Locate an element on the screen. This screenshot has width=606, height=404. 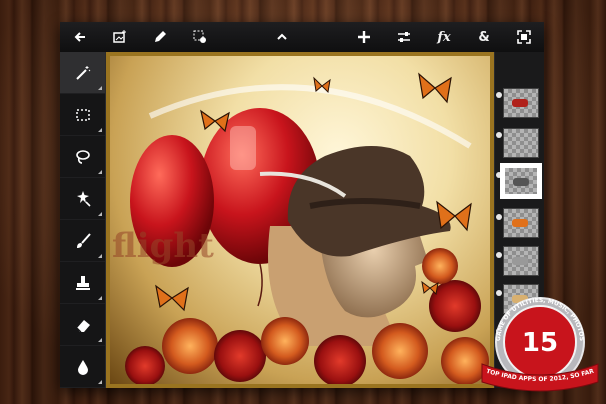
chevron-up-icon is located at coordinates (282, 36).